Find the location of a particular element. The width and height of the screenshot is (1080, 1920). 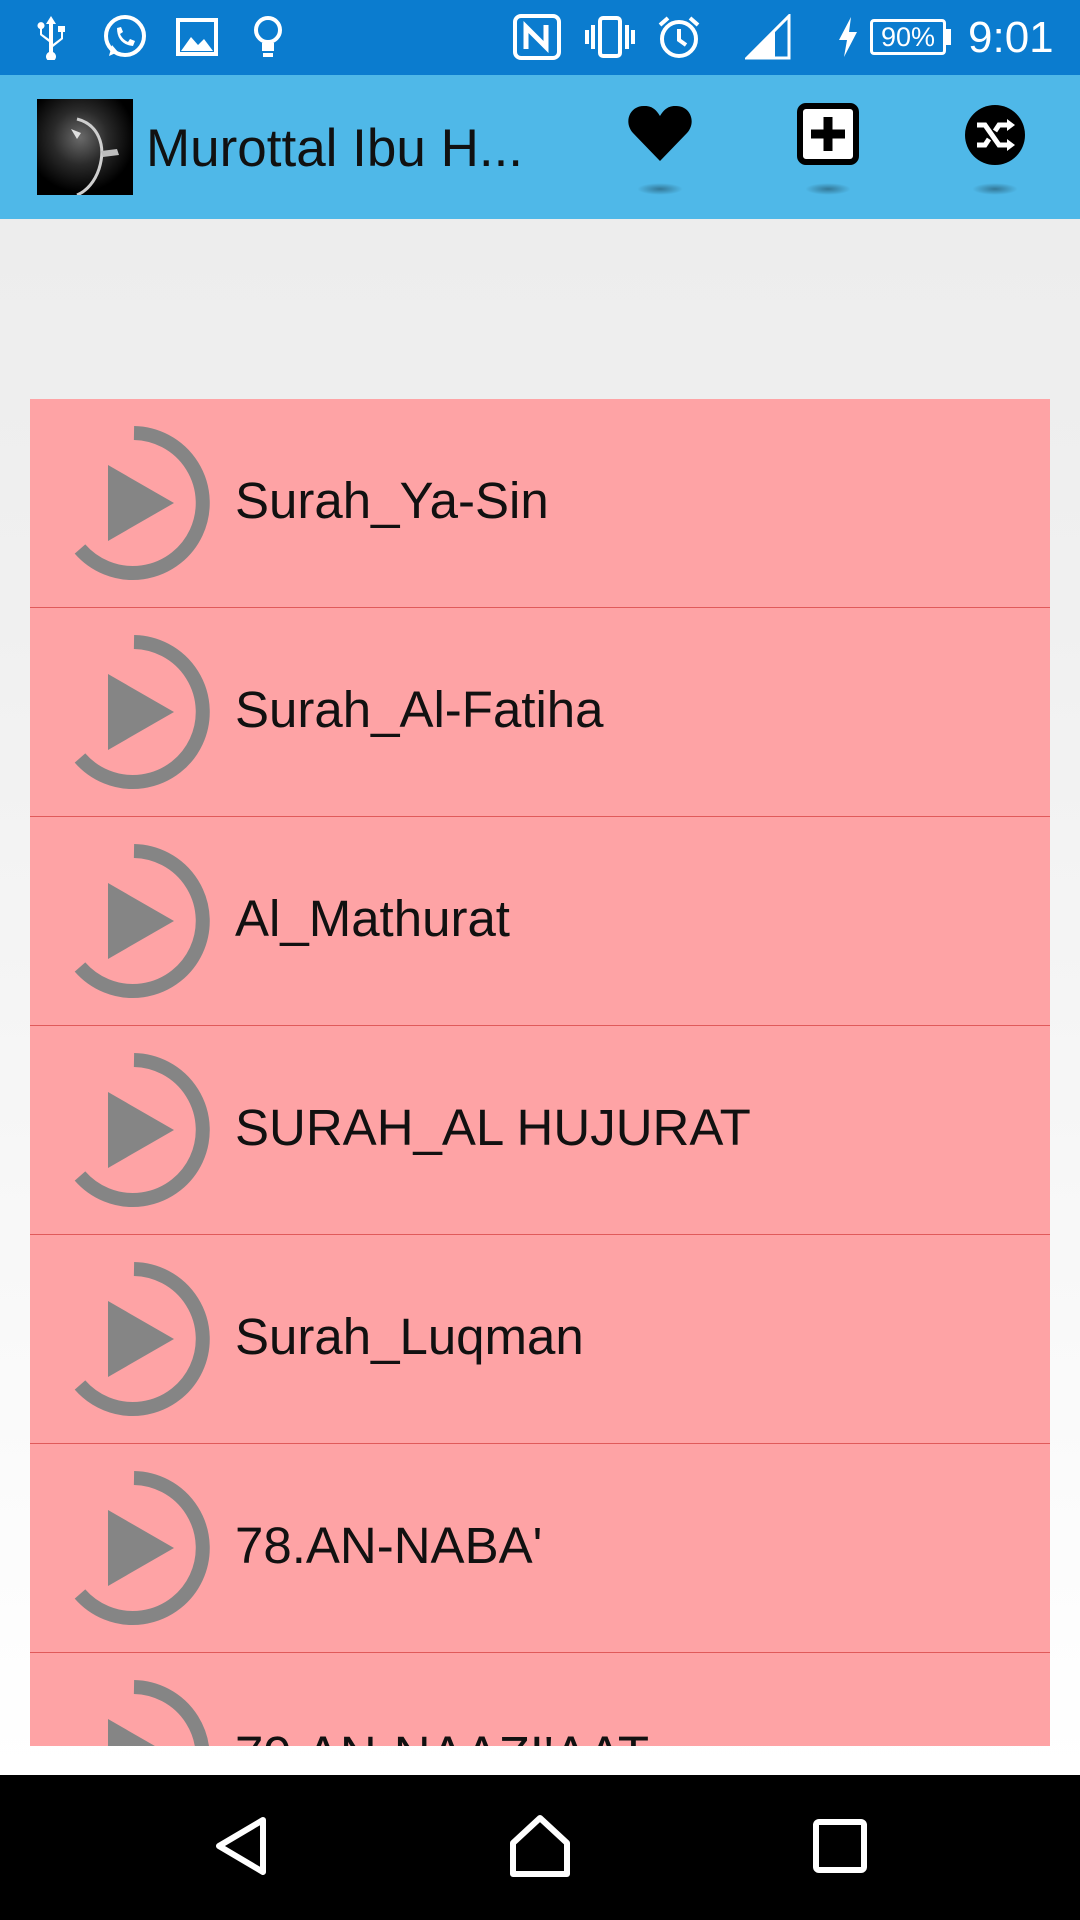

app-logo is located at coordinates (85, 147).